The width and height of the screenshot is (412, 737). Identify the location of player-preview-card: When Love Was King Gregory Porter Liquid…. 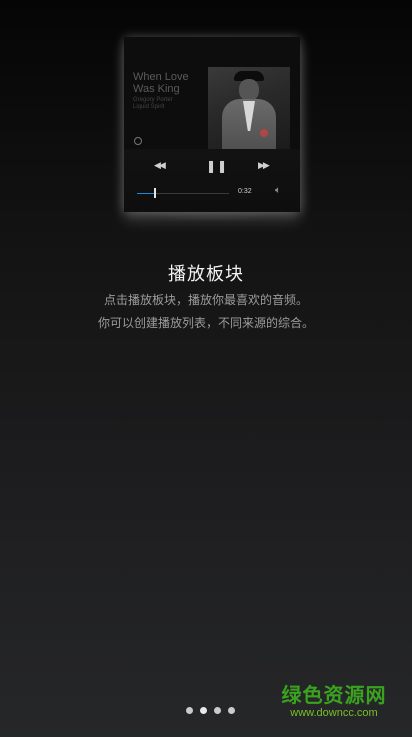
(212, 124).